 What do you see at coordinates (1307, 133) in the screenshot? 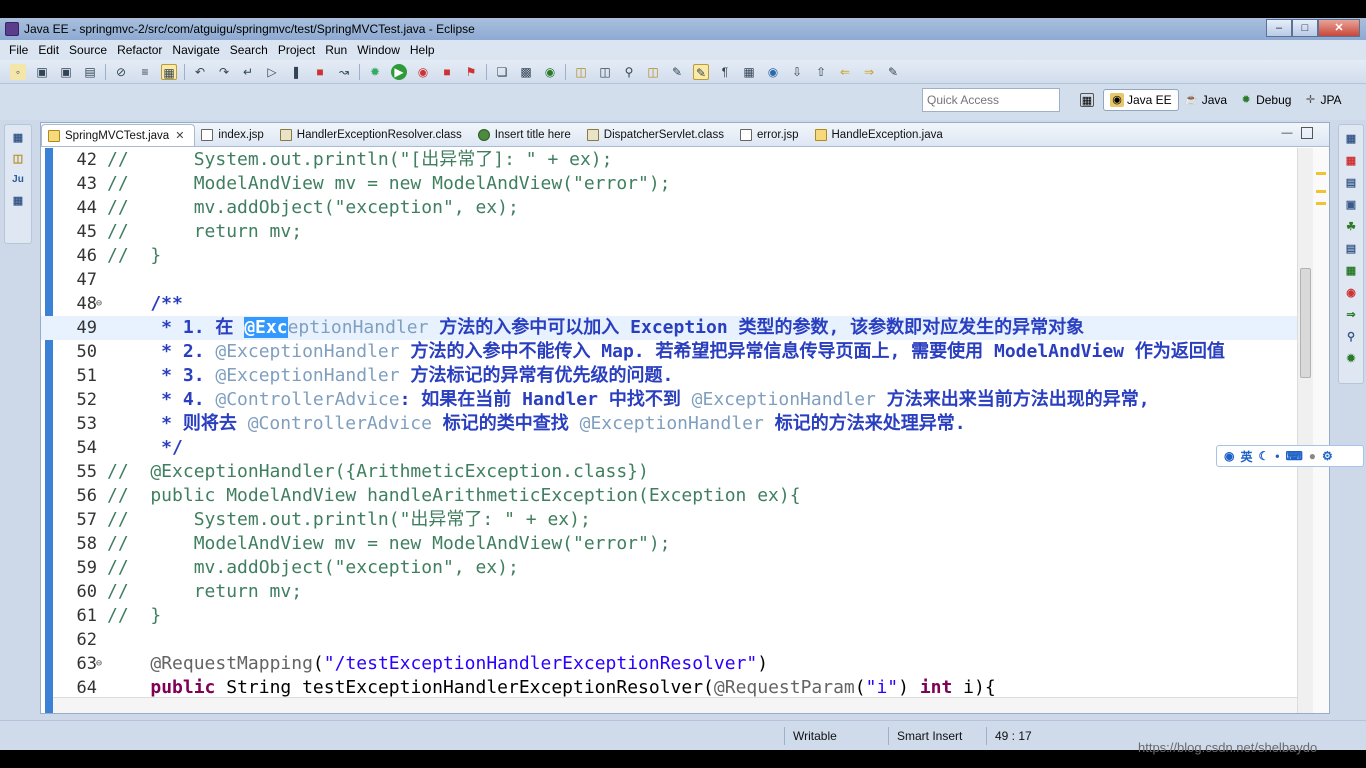
I see `maximize-editor-icon` at bounding box center [1307, 133].